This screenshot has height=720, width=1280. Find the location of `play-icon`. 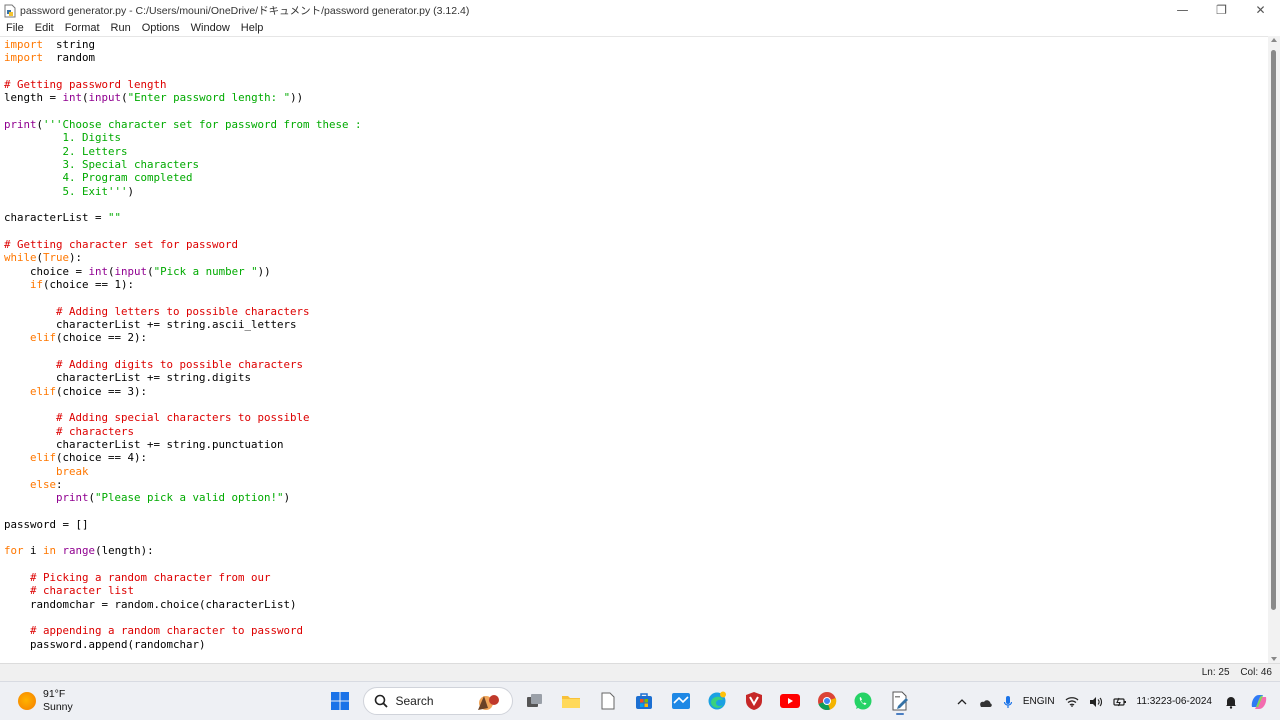

play-icon is located at coordinates (790, 701).